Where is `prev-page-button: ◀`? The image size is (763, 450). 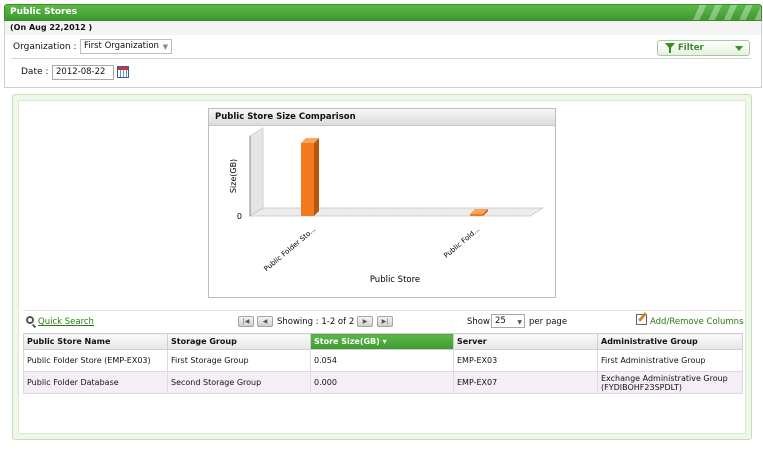
prev-page-button: ◀ is located at coordinates (265, 321).